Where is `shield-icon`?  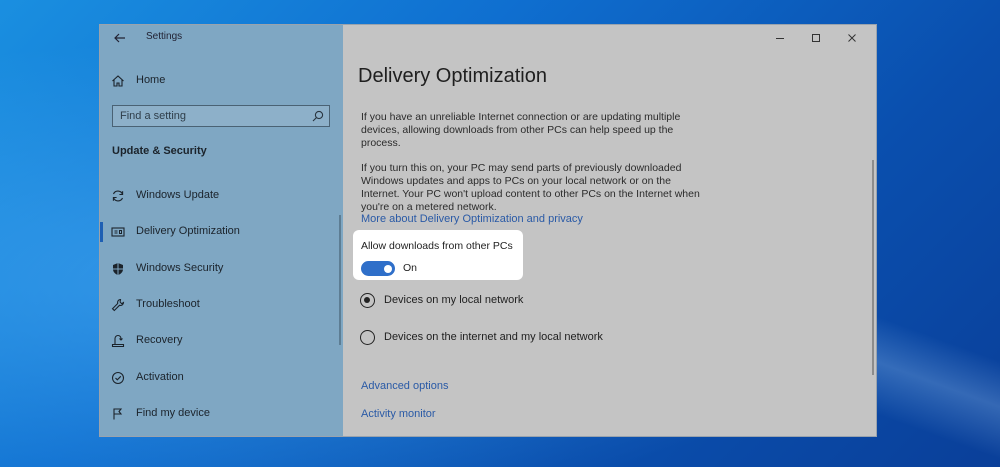
shield-icon is located at coordinates (118, 269).